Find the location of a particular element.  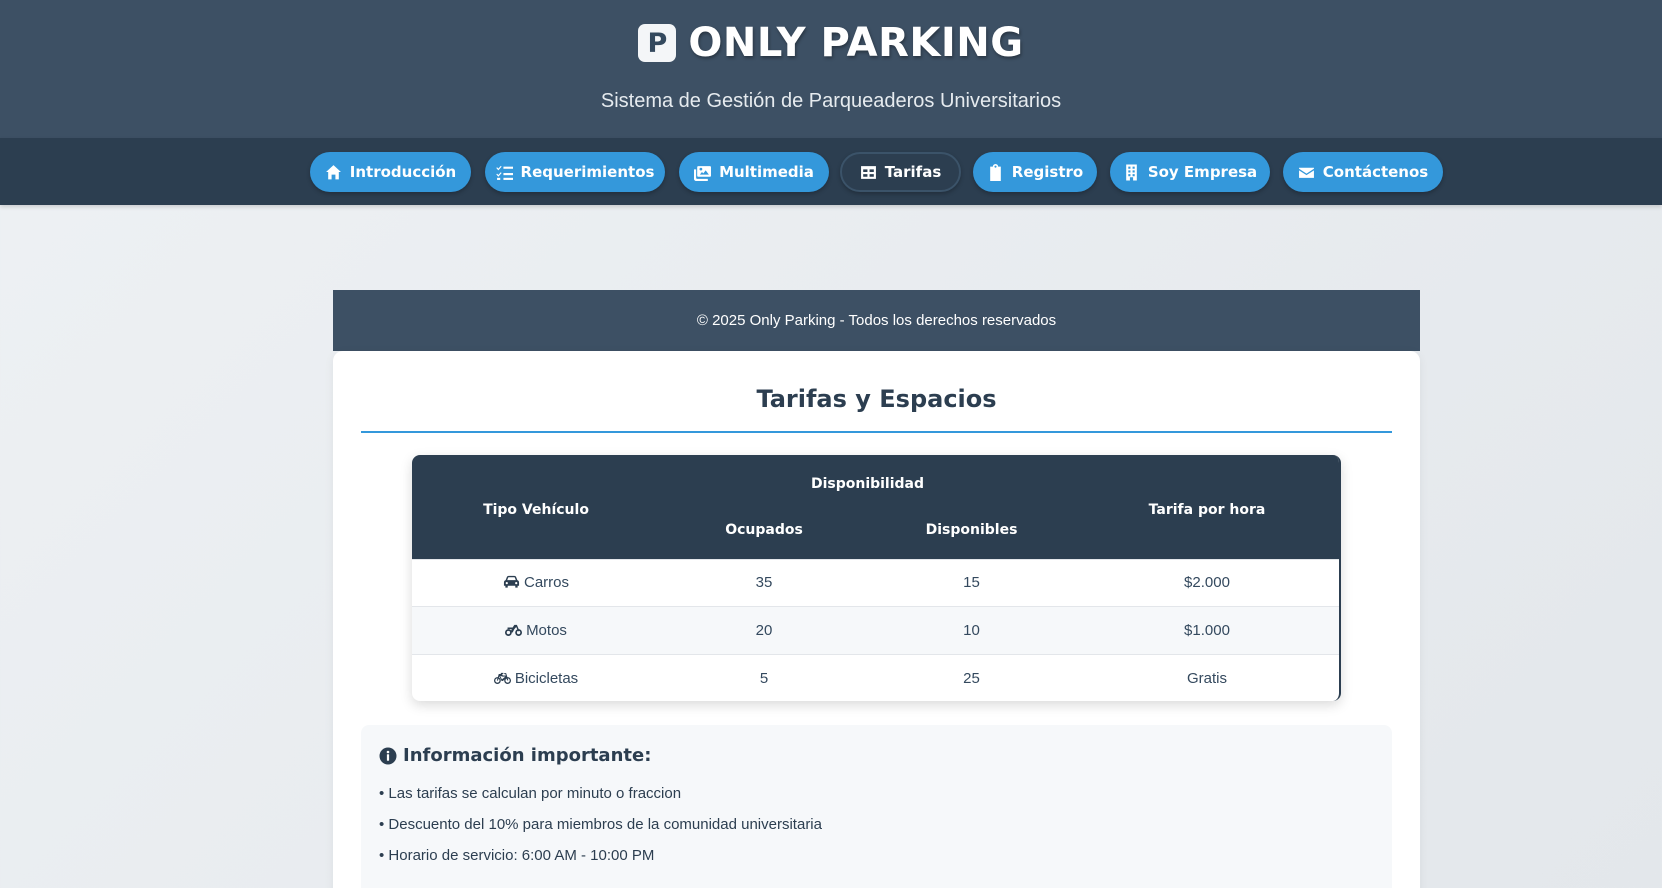

table-row: Bicicletas 5 25 Gratis is located at coordinates (875, 677).